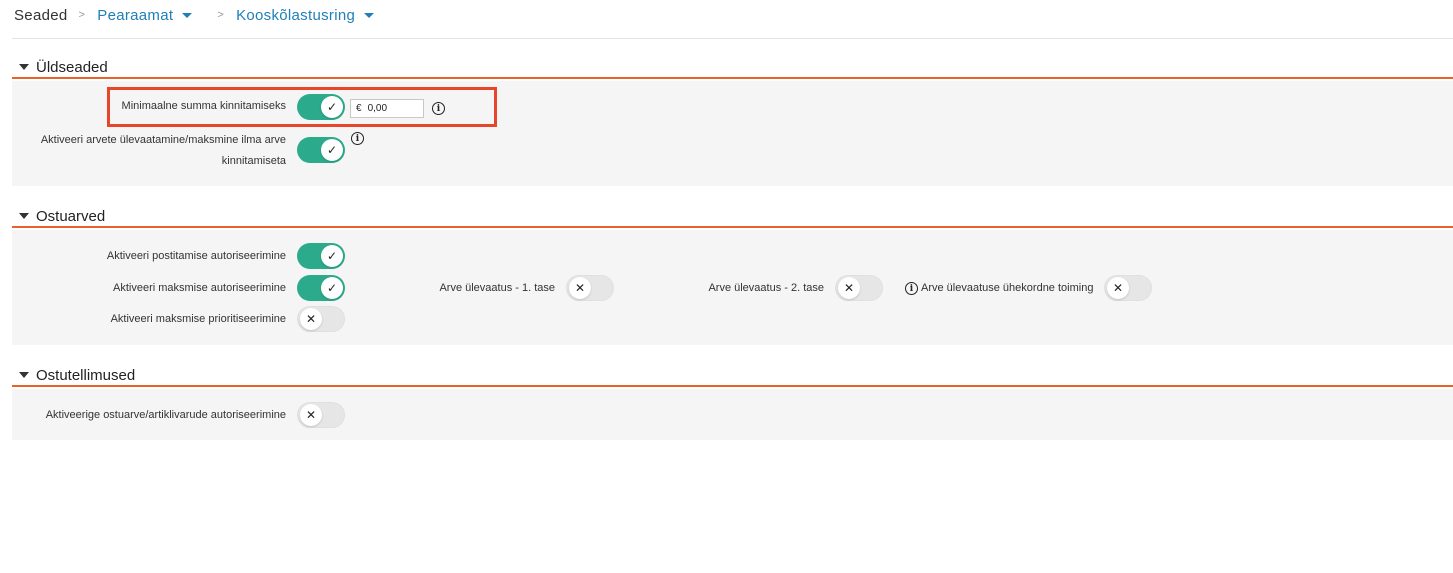 The image size is (1453, 573). Describe the element at coordinates (71, 216) in the screenshot. I see `section-title: Ostuarved` at that location.